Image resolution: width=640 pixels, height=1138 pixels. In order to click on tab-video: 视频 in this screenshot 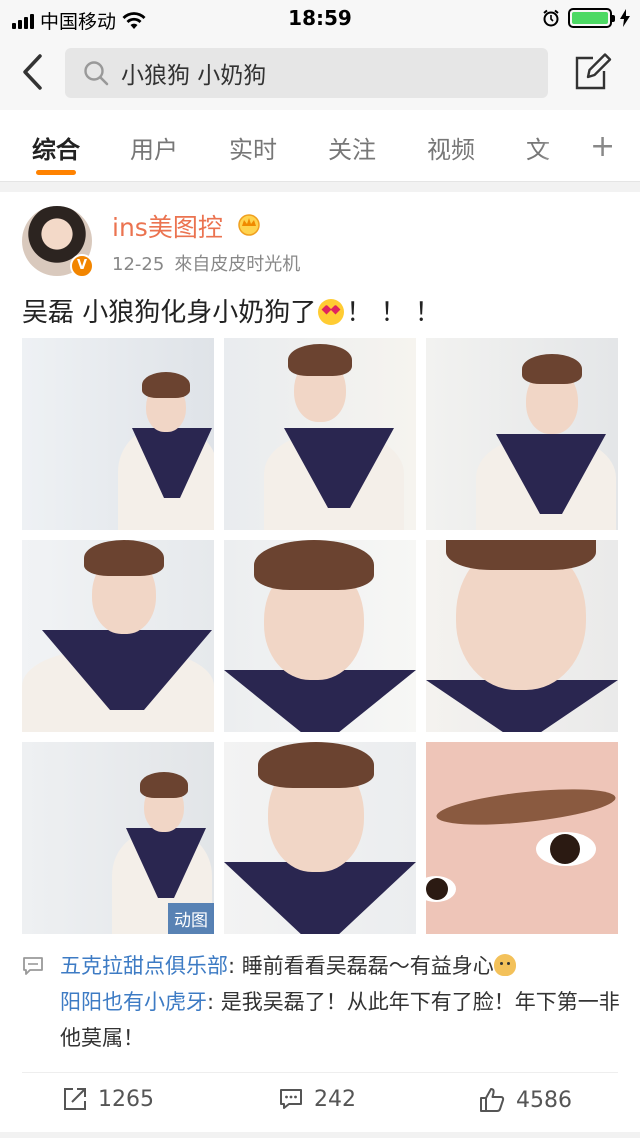, I will do `click(451, 147)`.